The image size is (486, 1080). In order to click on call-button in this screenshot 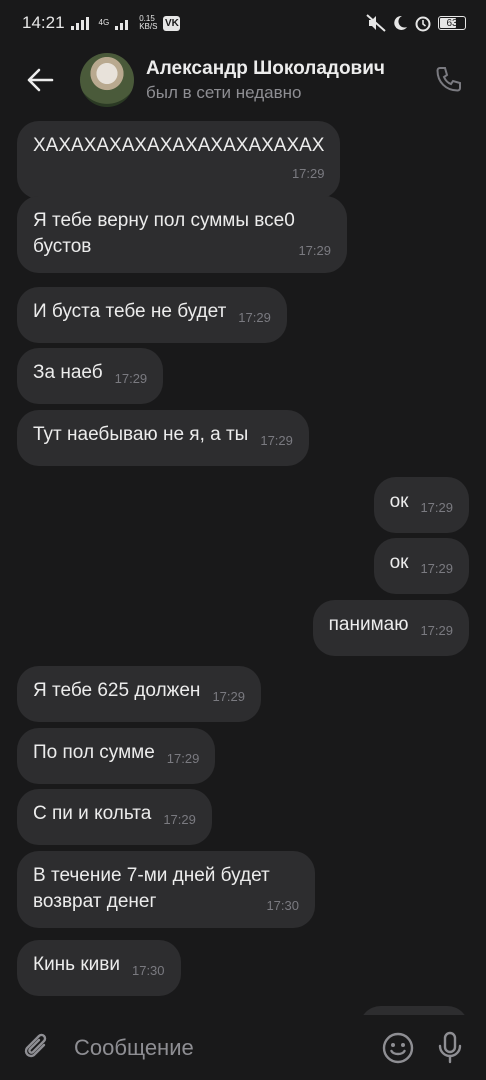, I will do `click(448, 80)`.